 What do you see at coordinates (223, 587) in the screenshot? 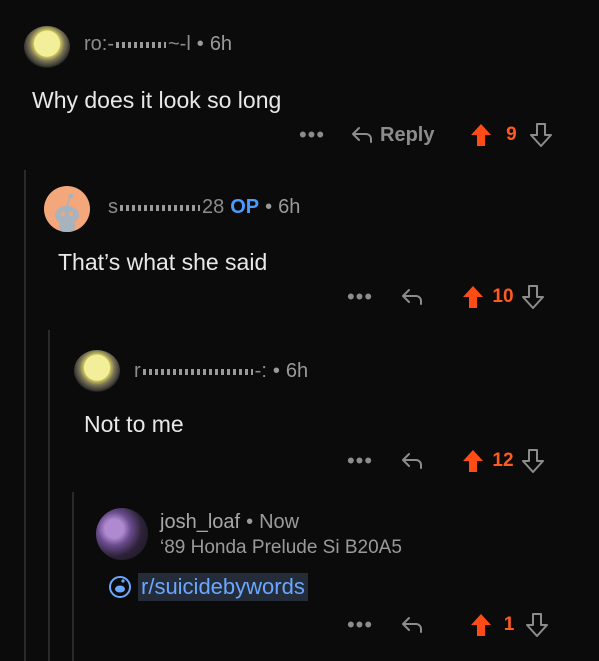
I see `subreddit-link-text: r/suicidebywords` at bounding box center [223, 587].